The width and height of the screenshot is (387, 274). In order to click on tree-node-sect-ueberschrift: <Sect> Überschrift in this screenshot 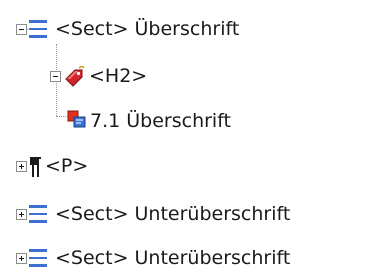, I will do `click(150, 30)`.